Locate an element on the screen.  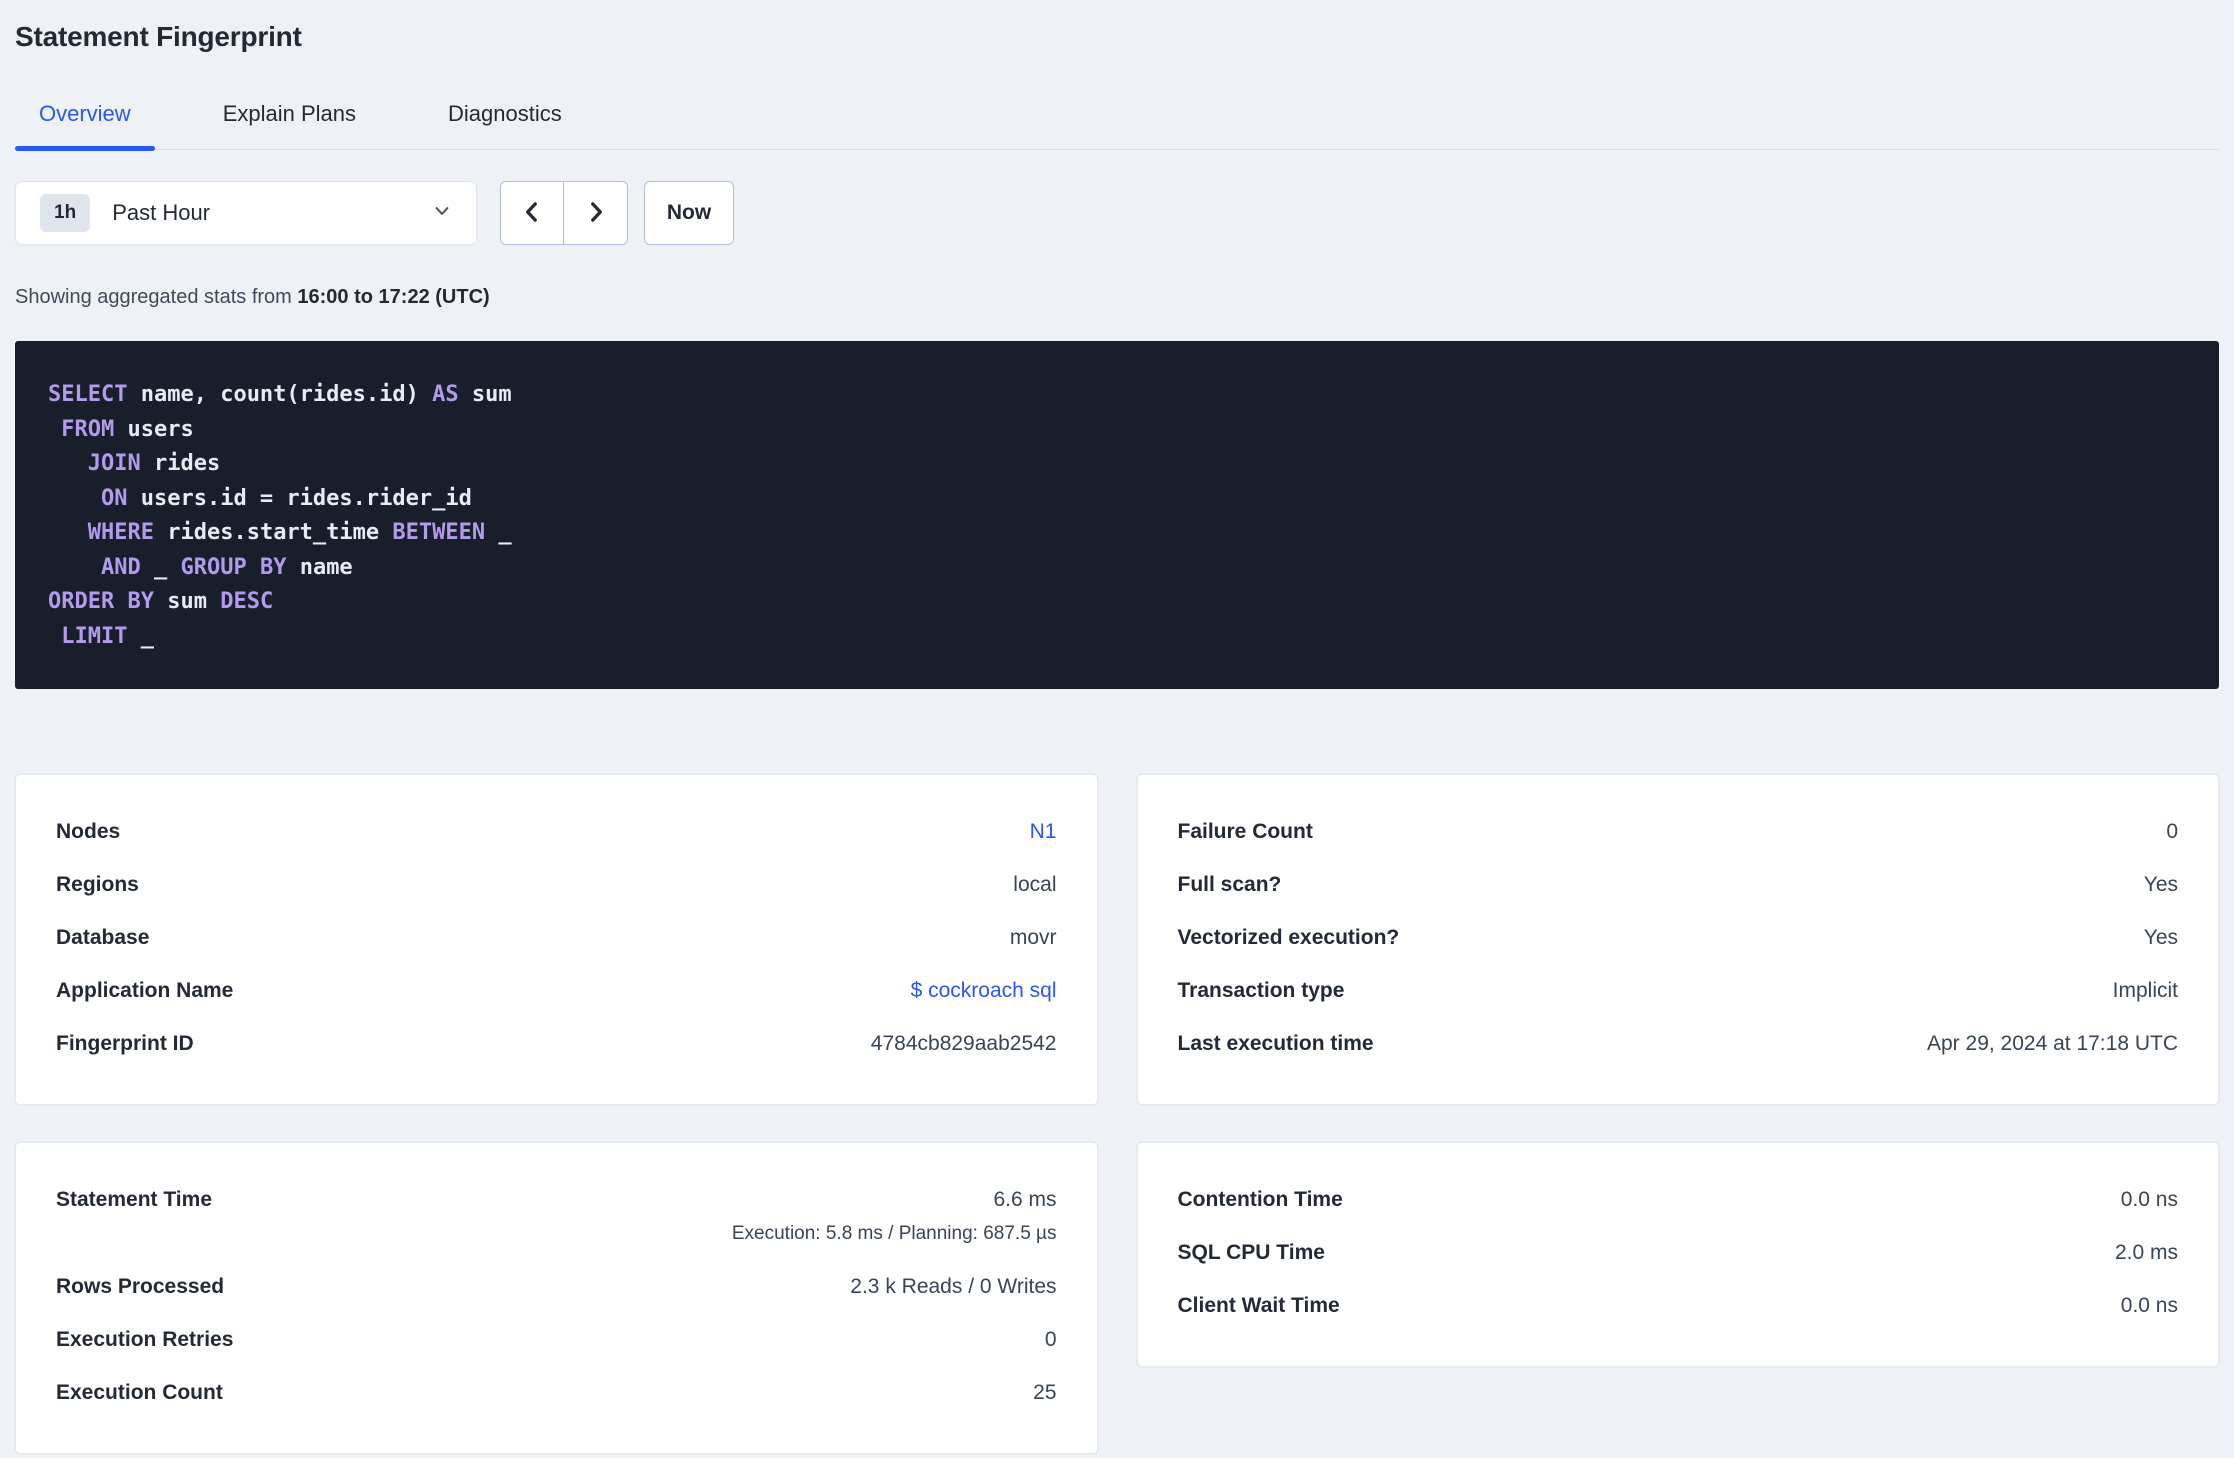
sql-token: users.id = rides.rider_id is located at coordinates (299, 498).